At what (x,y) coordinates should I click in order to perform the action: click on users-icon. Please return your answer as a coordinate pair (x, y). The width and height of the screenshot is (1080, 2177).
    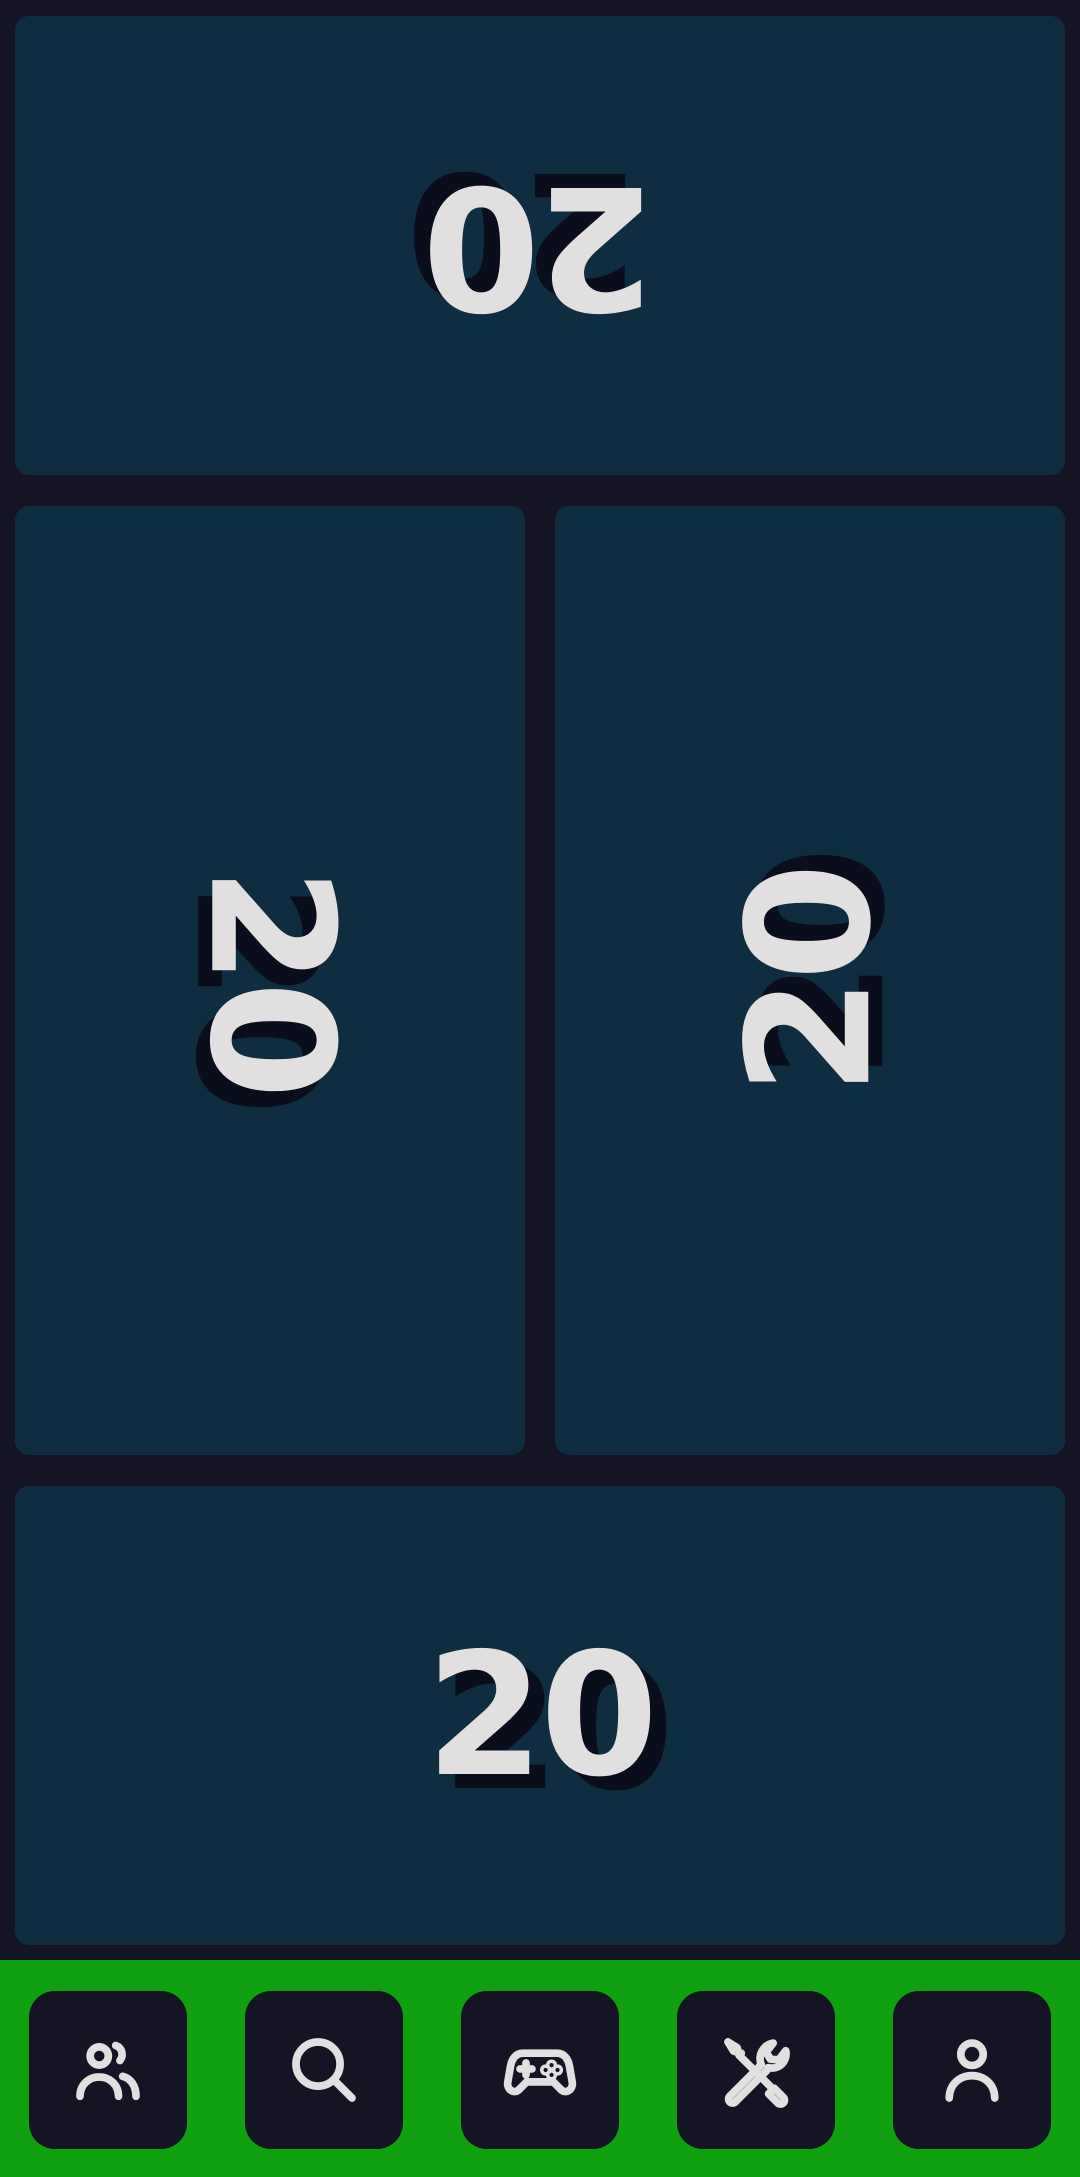
    Looking at the image, I should click on (108, 2071).